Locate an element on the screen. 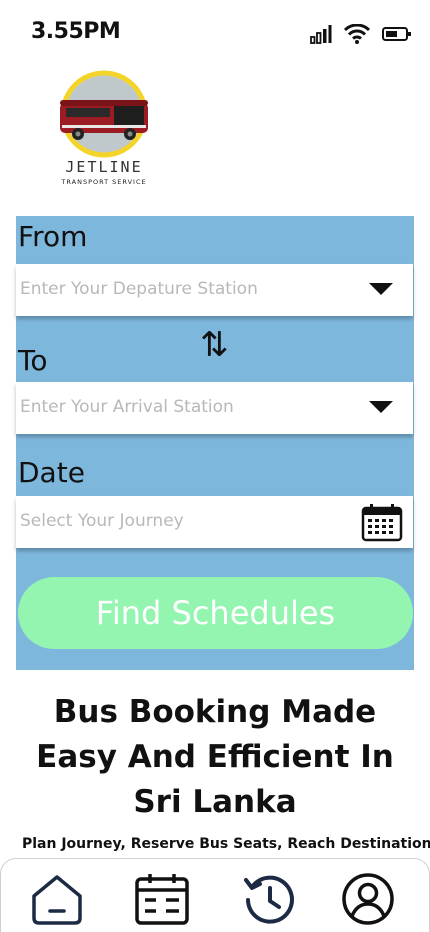 Image resolution: width=430 pixels, height=932 pixels. date-label: Date is located at coordinates (51, 472).